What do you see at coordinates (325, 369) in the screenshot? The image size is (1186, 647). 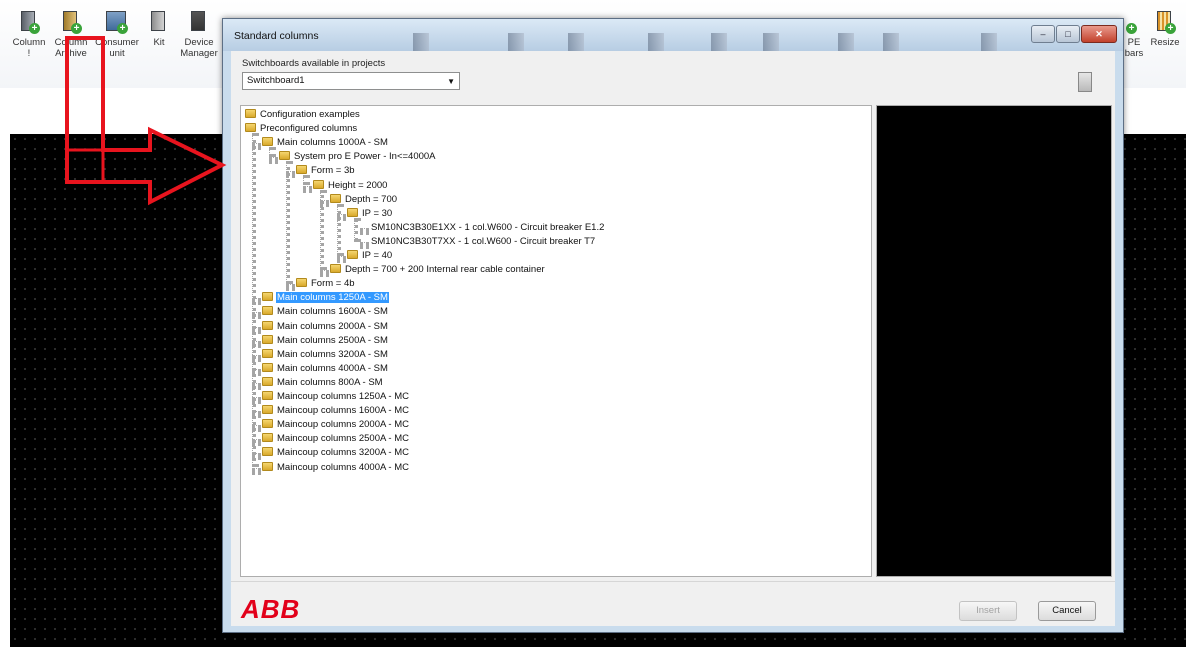 I see `tree-folder-item: Main columns 4000A - SM` at bounding box center [325, 369].